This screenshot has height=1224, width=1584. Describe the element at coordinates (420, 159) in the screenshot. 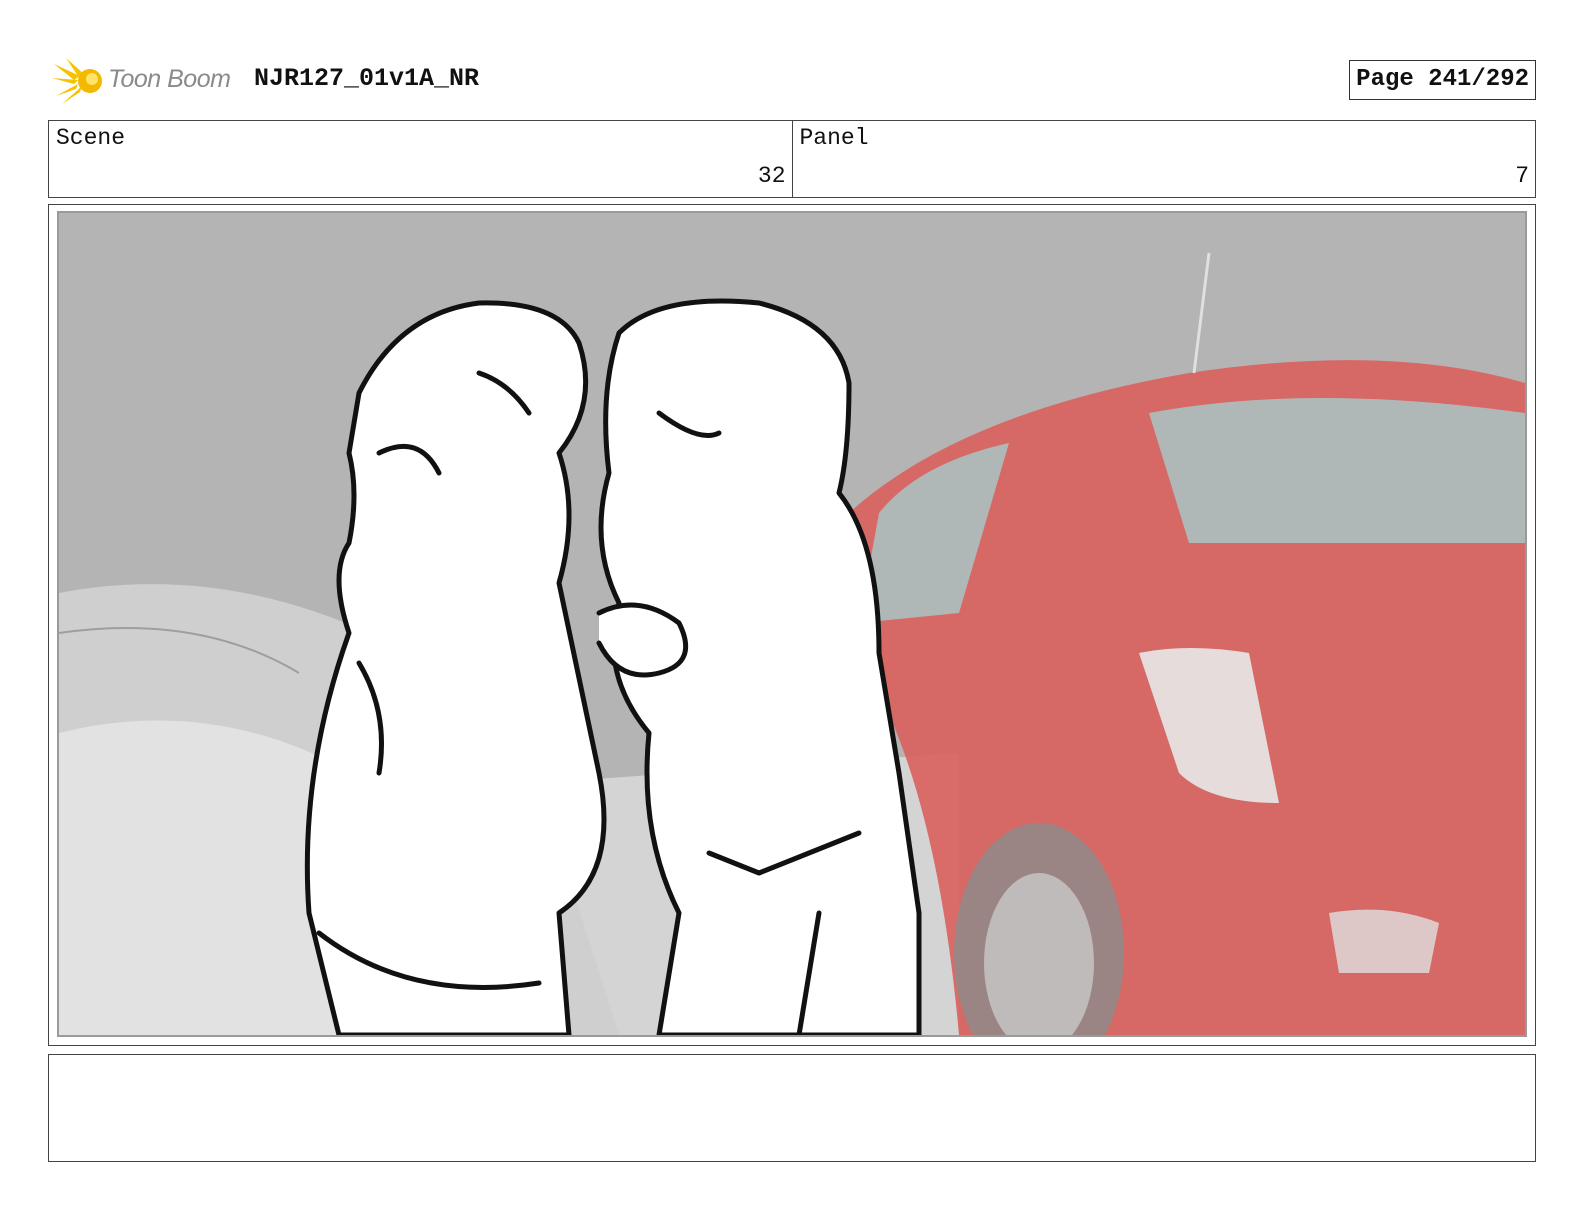

I see `scene-cell: Scene 32` at that location.